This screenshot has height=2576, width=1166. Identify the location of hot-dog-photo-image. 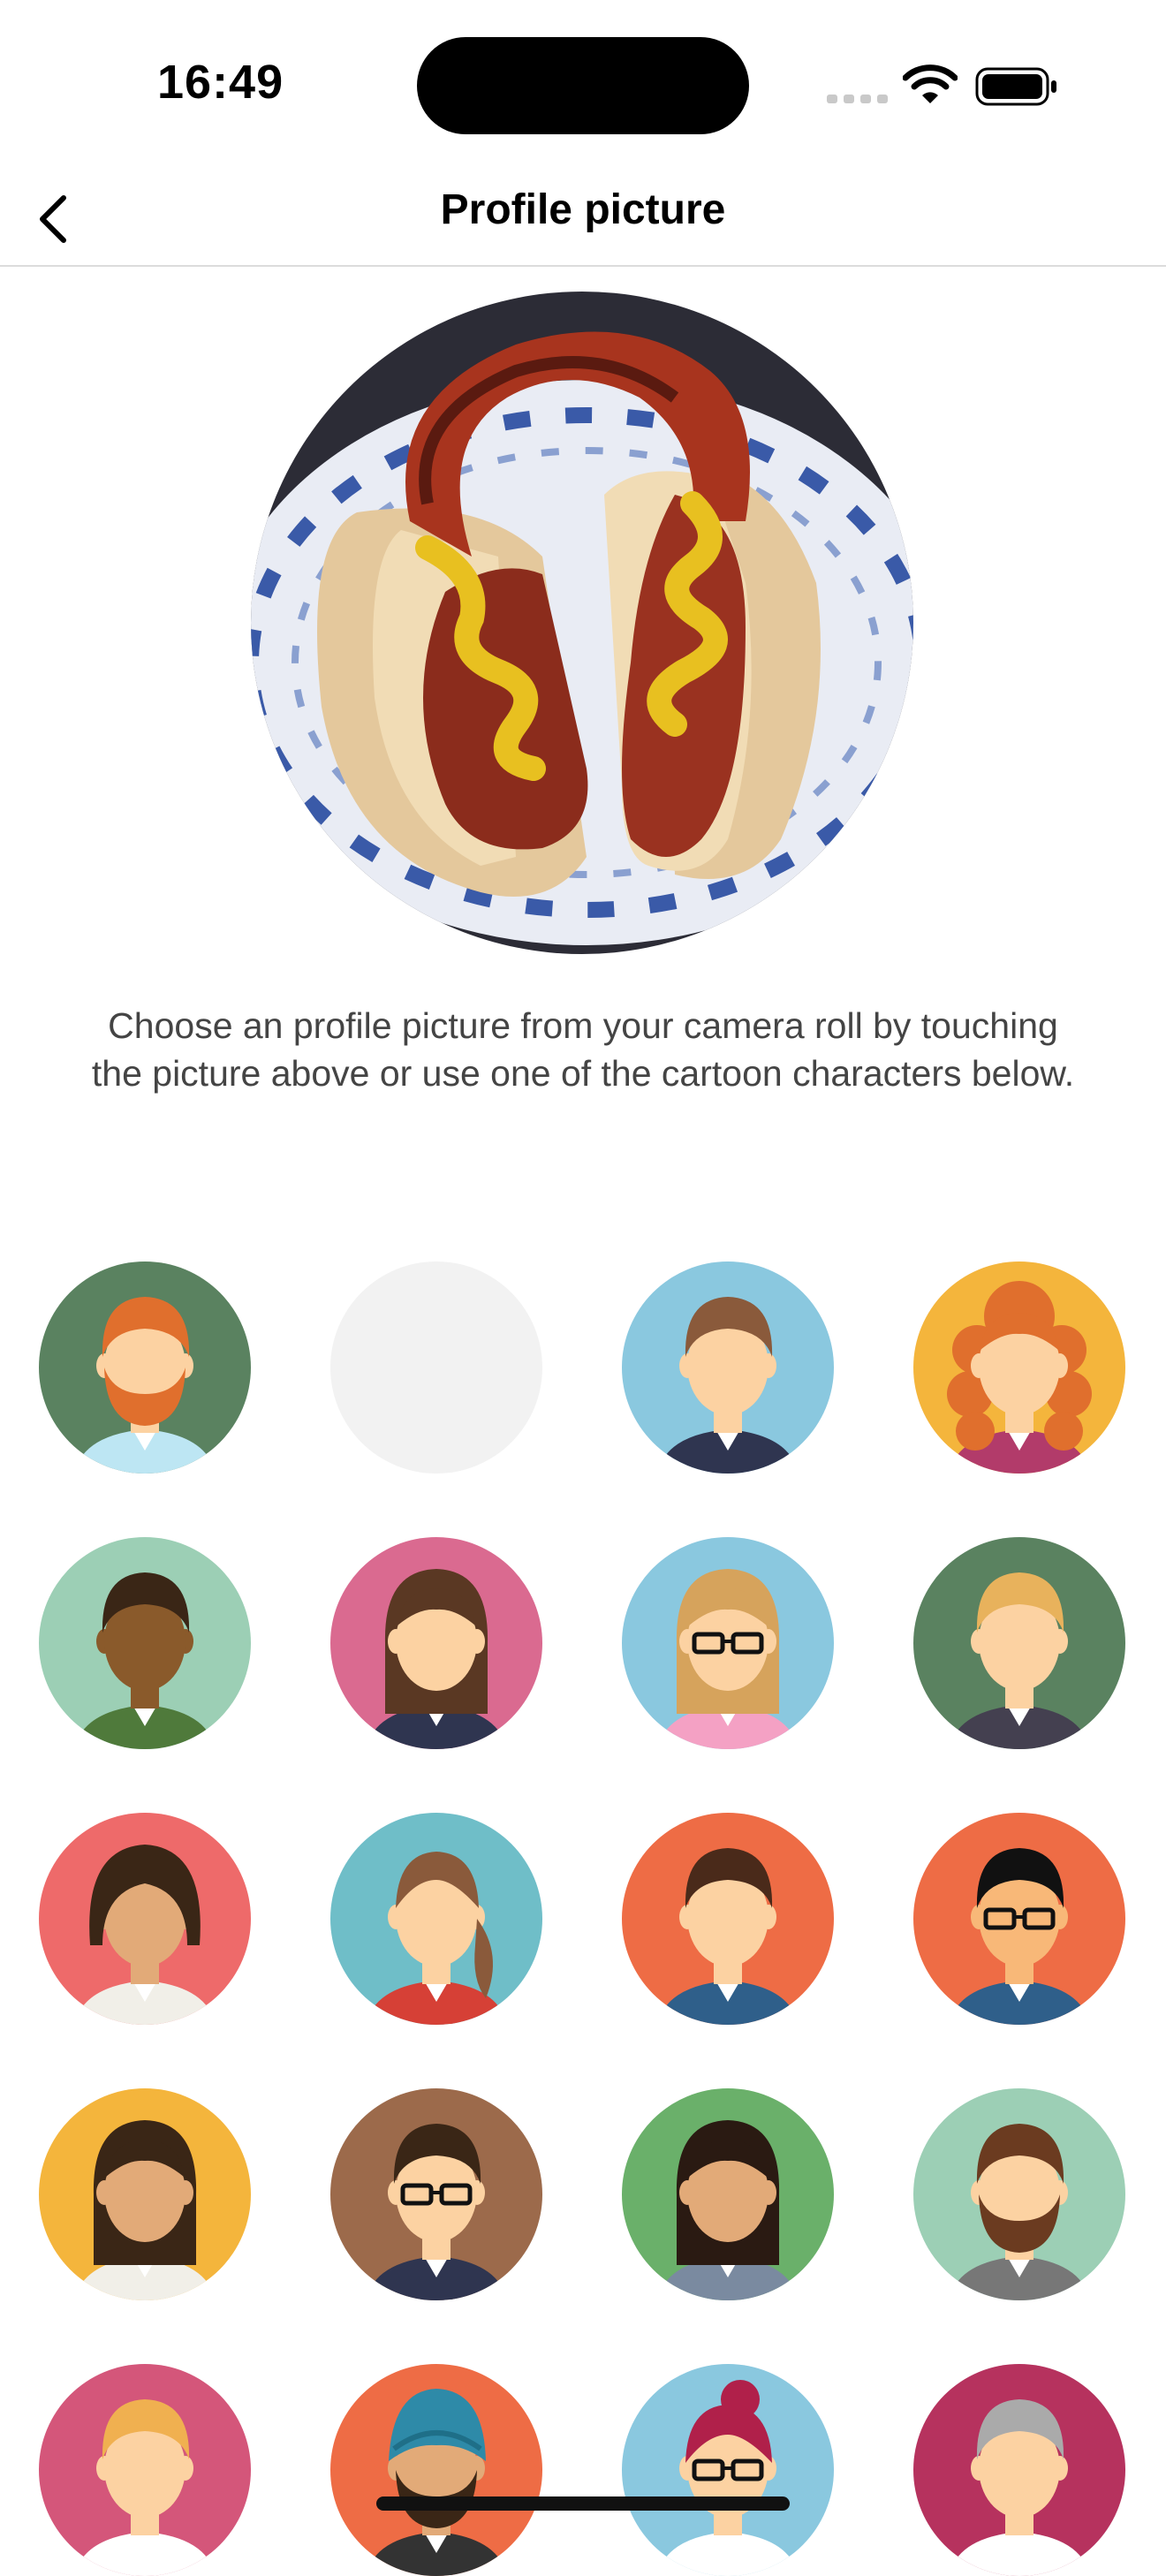
(582, 623).